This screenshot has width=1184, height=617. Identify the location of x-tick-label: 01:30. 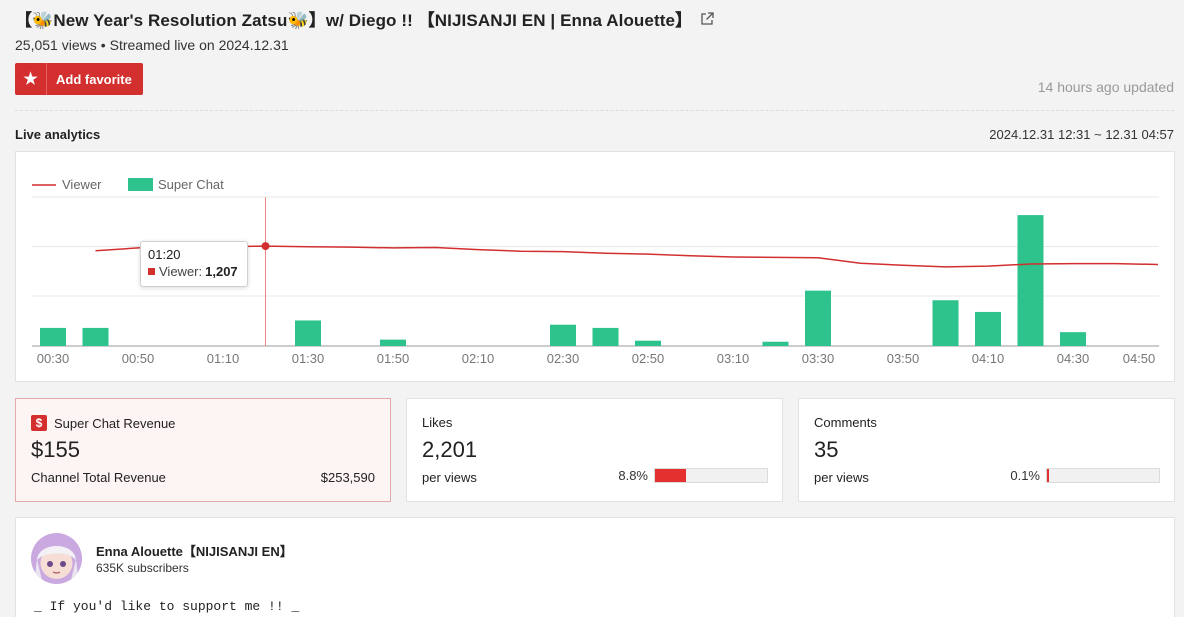
(308, 358).